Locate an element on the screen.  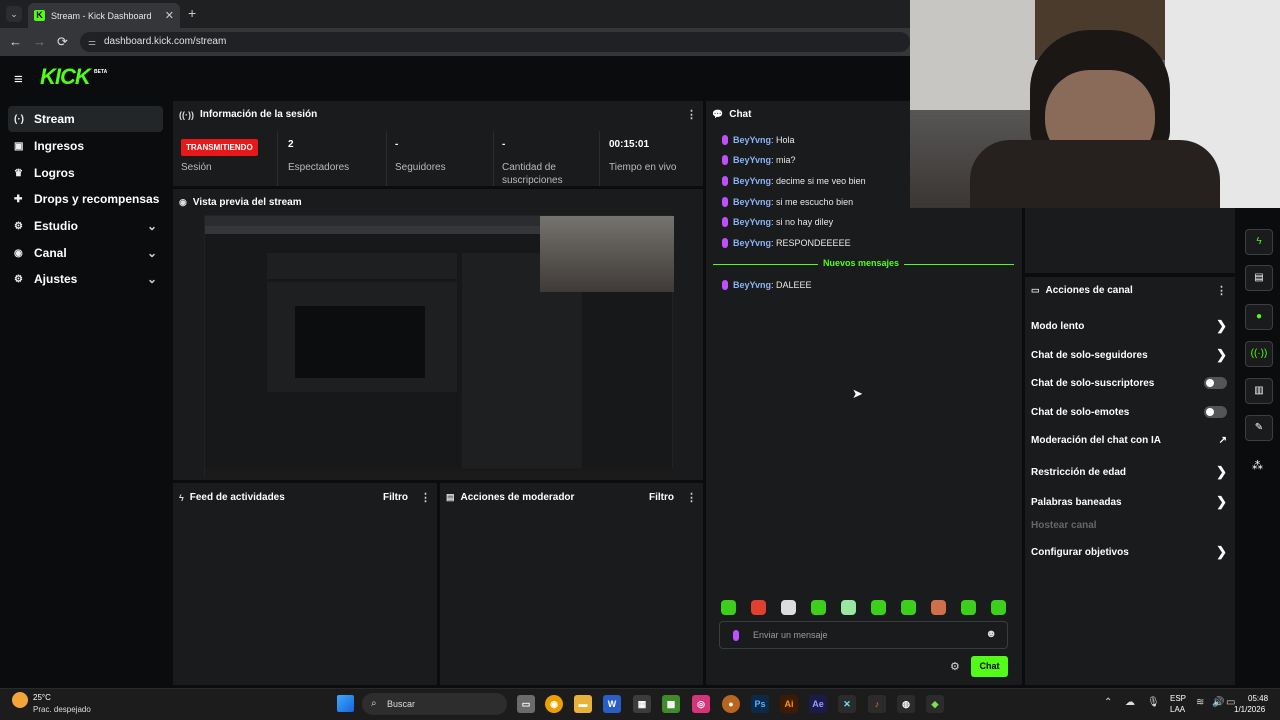
photoshop-icon: Ps is located at coordinates (760, 704).